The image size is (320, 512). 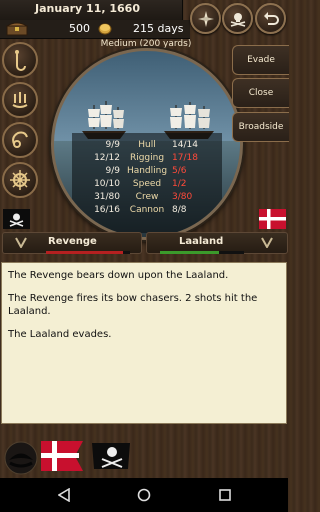 I want to click on player-stat-value: 12/12, so click(x=107, y=158).